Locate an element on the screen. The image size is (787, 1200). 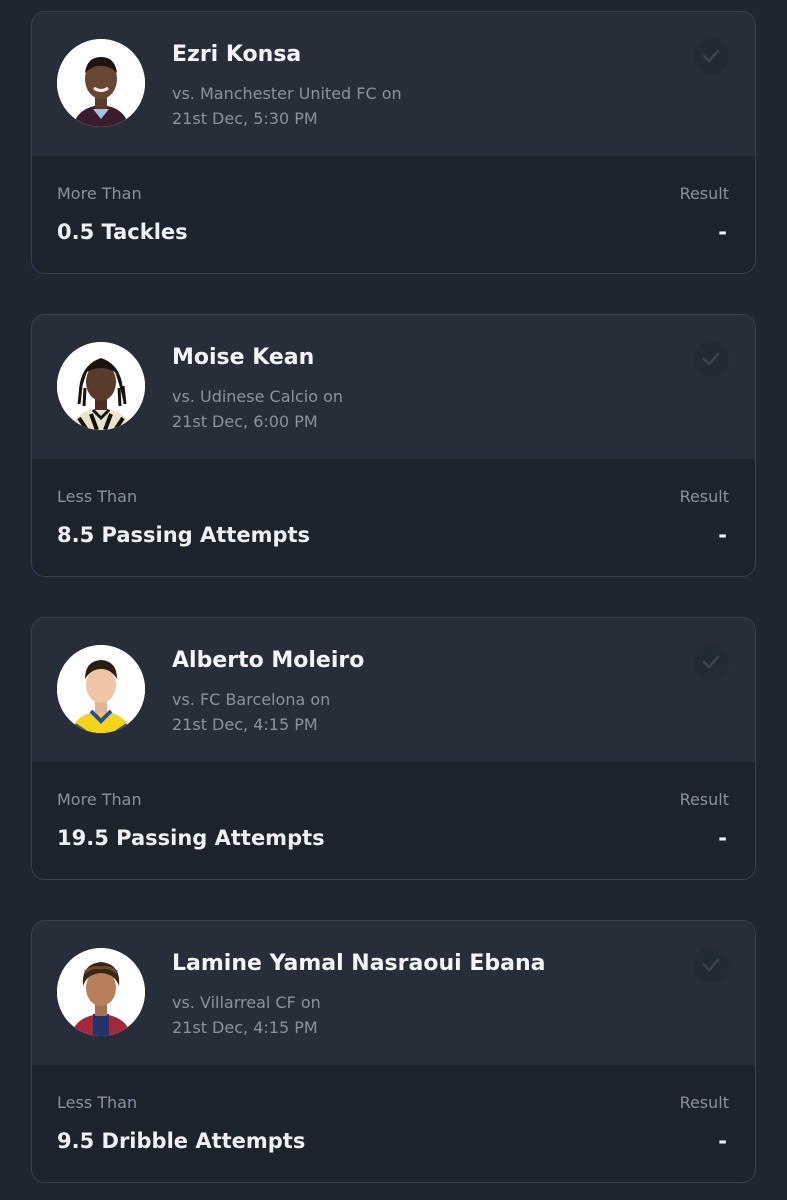
prop-line: 8.5 Passing Attempts is located at coordinates (184, 535).